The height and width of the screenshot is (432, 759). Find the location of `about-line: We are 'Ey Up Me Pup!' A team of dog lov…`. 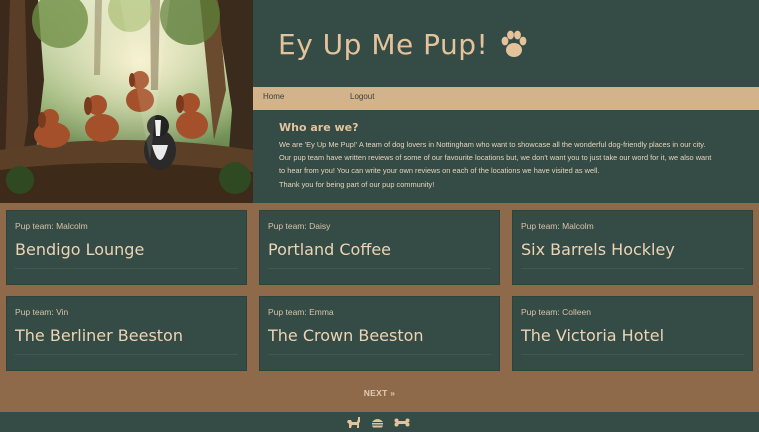

about-line: We are 'Ey Up Me Pup!' A team of dog lov… is located at coordinates (492, 144).